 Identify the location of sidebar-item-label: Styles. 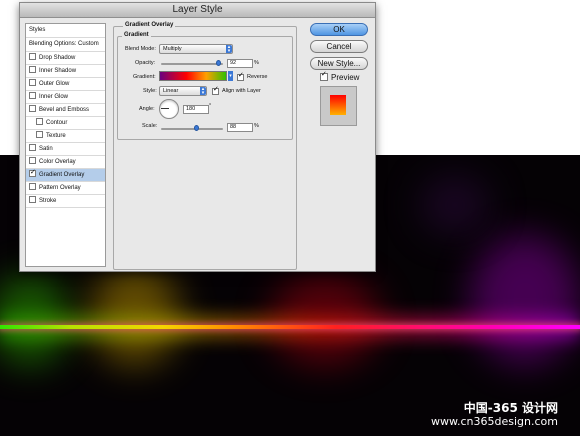
(37, 30).